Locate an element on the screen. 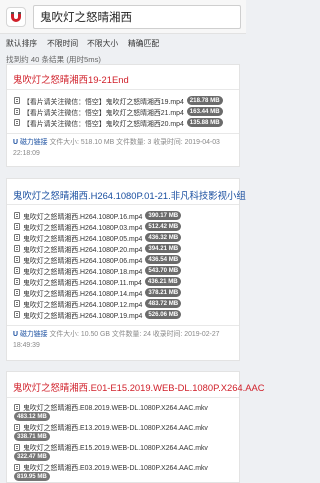 The width and height of the screenshot is (320, 483). search-input is located at coordinates (137, 17).